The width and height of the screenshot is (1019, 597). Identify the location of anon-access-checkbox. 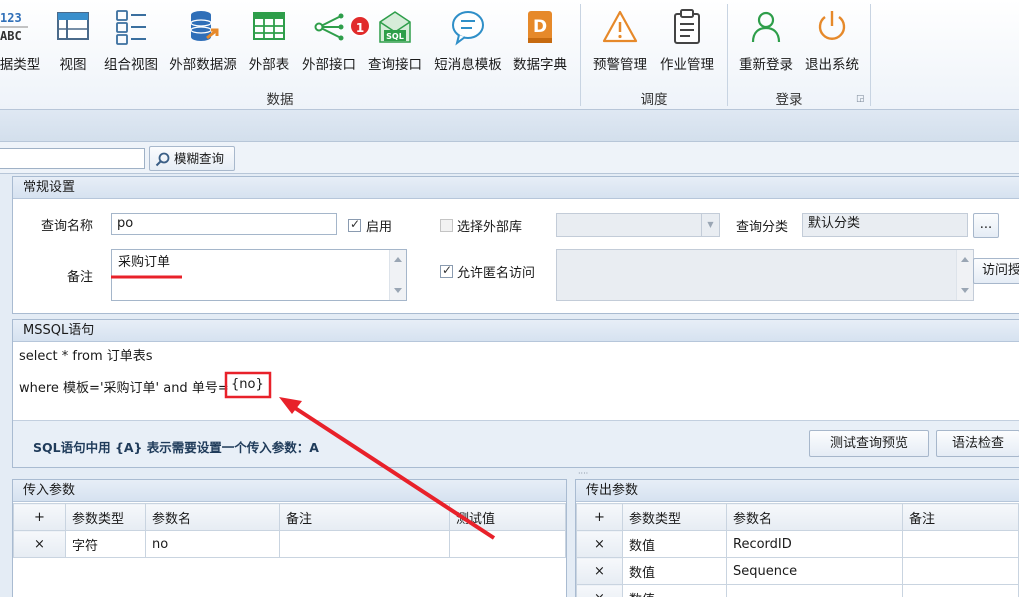
(446, 270).